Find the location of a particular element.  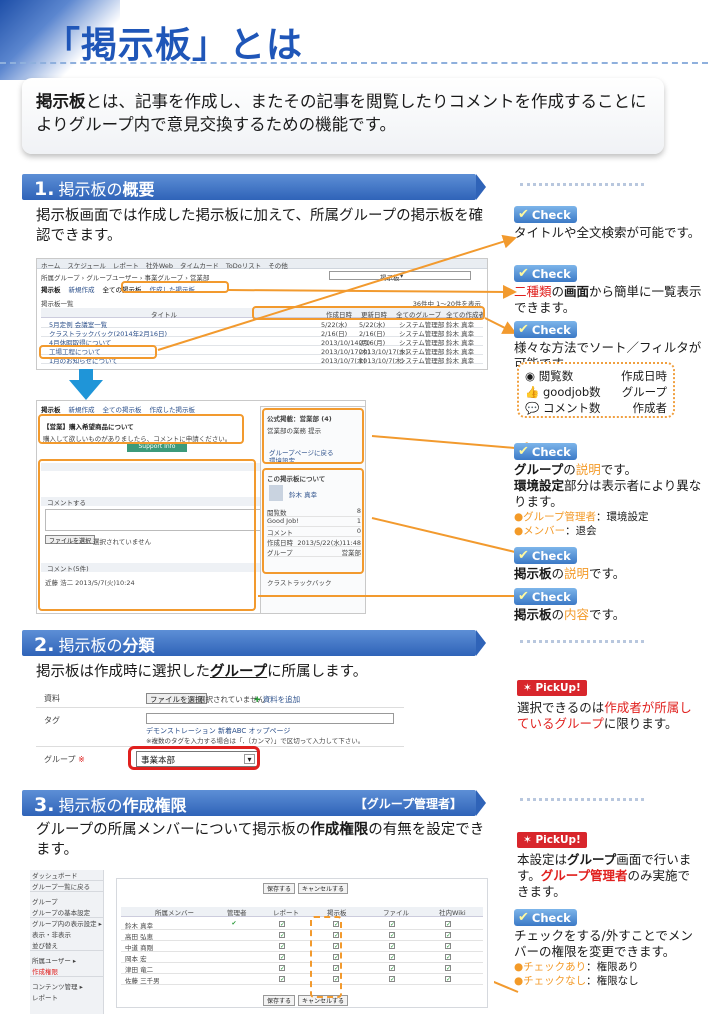

title-divider is located at coordinates (354, 63).